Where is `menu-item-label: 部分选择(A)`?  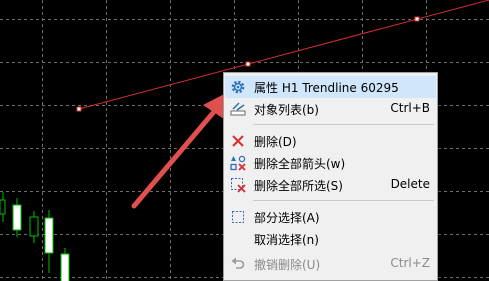
menu-item-label: 部分选择(A) is located at coordinates (287, 218).